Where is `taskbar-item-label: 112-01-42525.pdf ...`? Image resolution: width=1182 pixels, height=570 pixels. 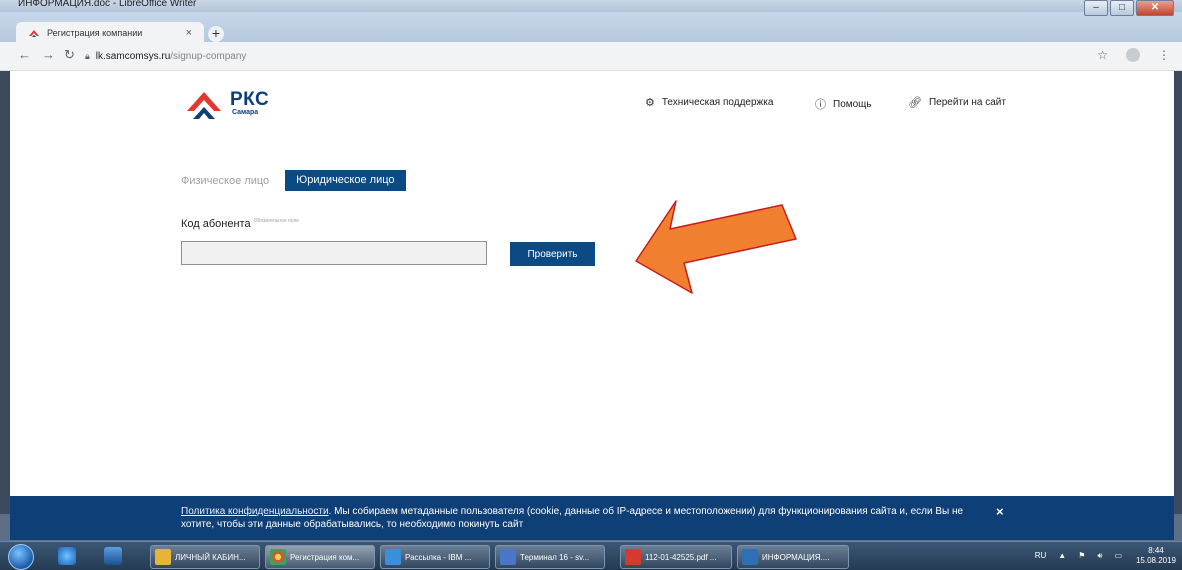
taskbar-item-label: 112-01-42525.pdf ... is located at coordinates (681, 557).